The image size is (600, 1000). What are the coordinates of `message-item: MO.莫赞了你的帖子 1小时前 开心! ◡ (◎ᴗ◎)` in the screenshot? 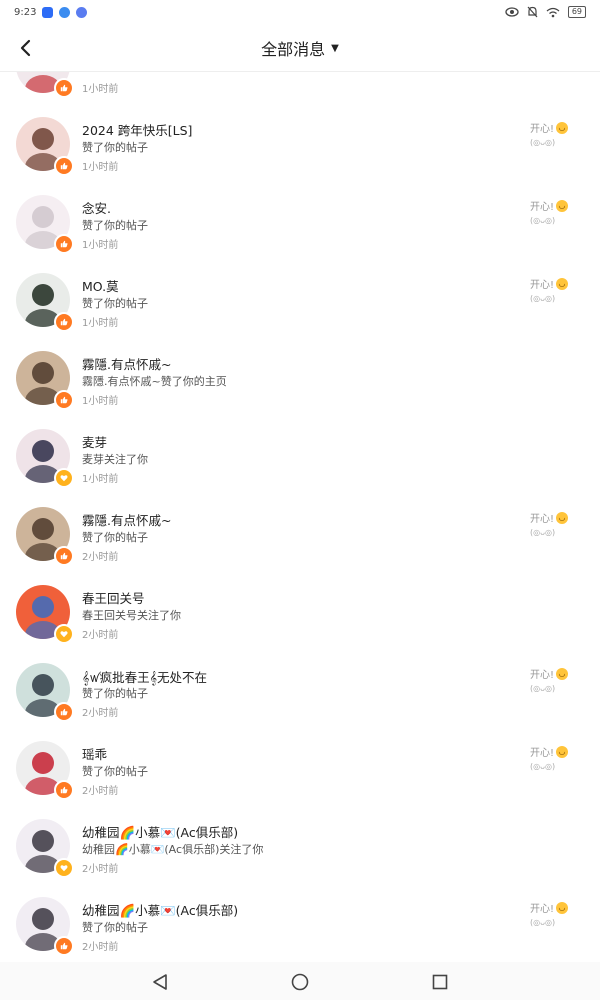 It's located at (300, 307).